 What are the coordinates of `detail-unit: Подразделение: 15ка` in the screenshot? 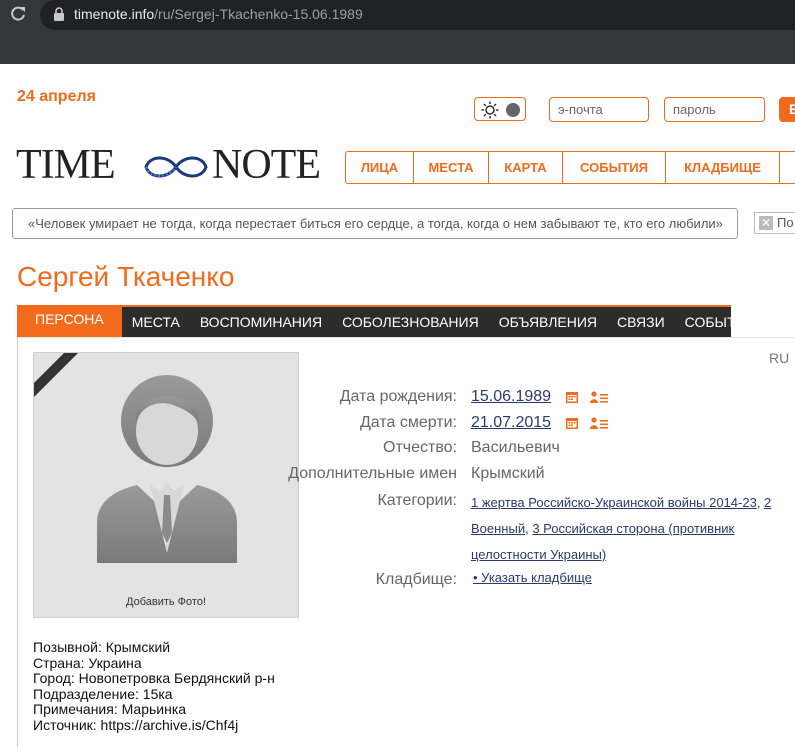 It's located at (103, 693).